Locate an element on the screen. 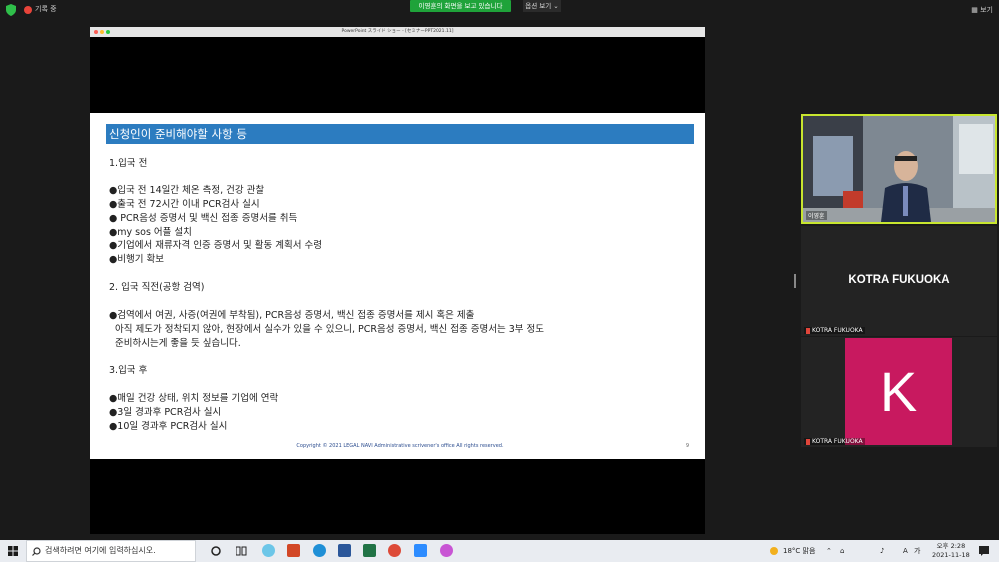 This screenshot has height=562, width=999. participant-tile: K KOTRA FUKUOKA is located at coordinates (899, 392).